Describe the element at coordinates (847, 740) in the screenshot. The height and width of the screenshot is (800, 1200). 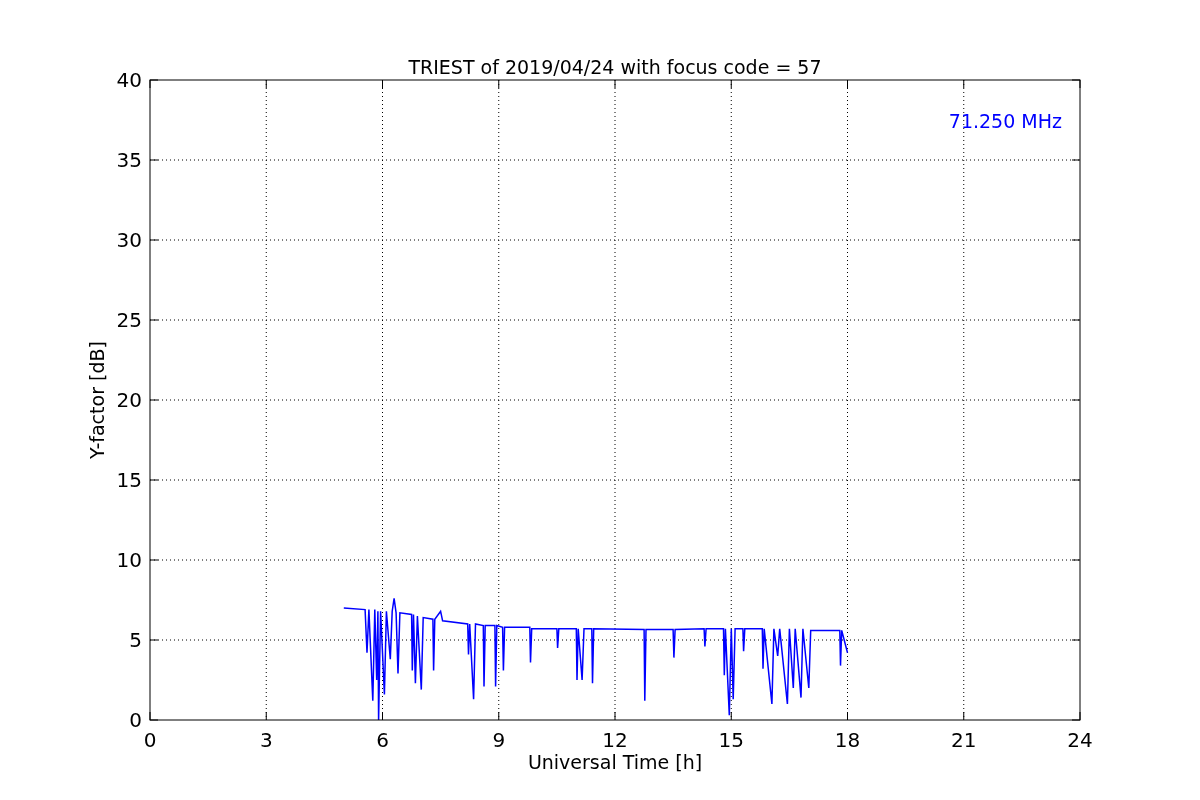
I see `x-tick-label: 18` at that location.